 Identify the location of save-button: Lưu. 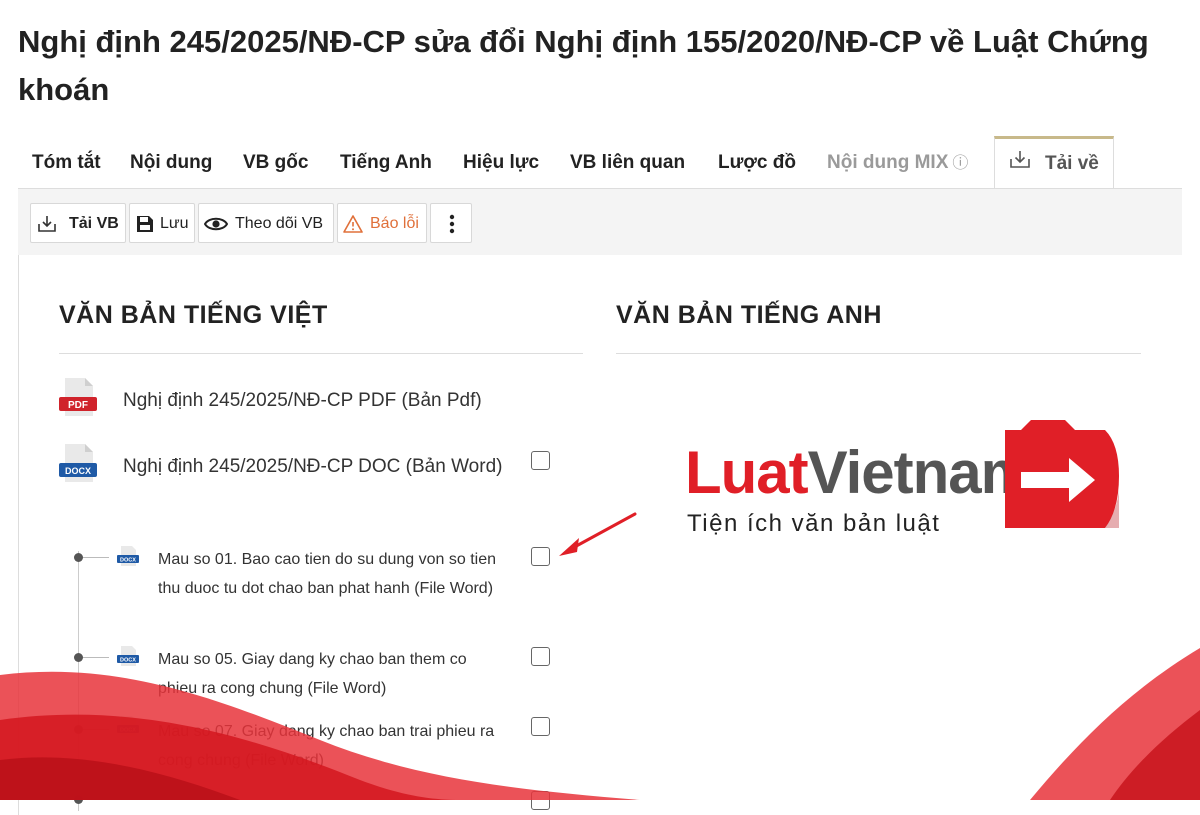
(162, 223).